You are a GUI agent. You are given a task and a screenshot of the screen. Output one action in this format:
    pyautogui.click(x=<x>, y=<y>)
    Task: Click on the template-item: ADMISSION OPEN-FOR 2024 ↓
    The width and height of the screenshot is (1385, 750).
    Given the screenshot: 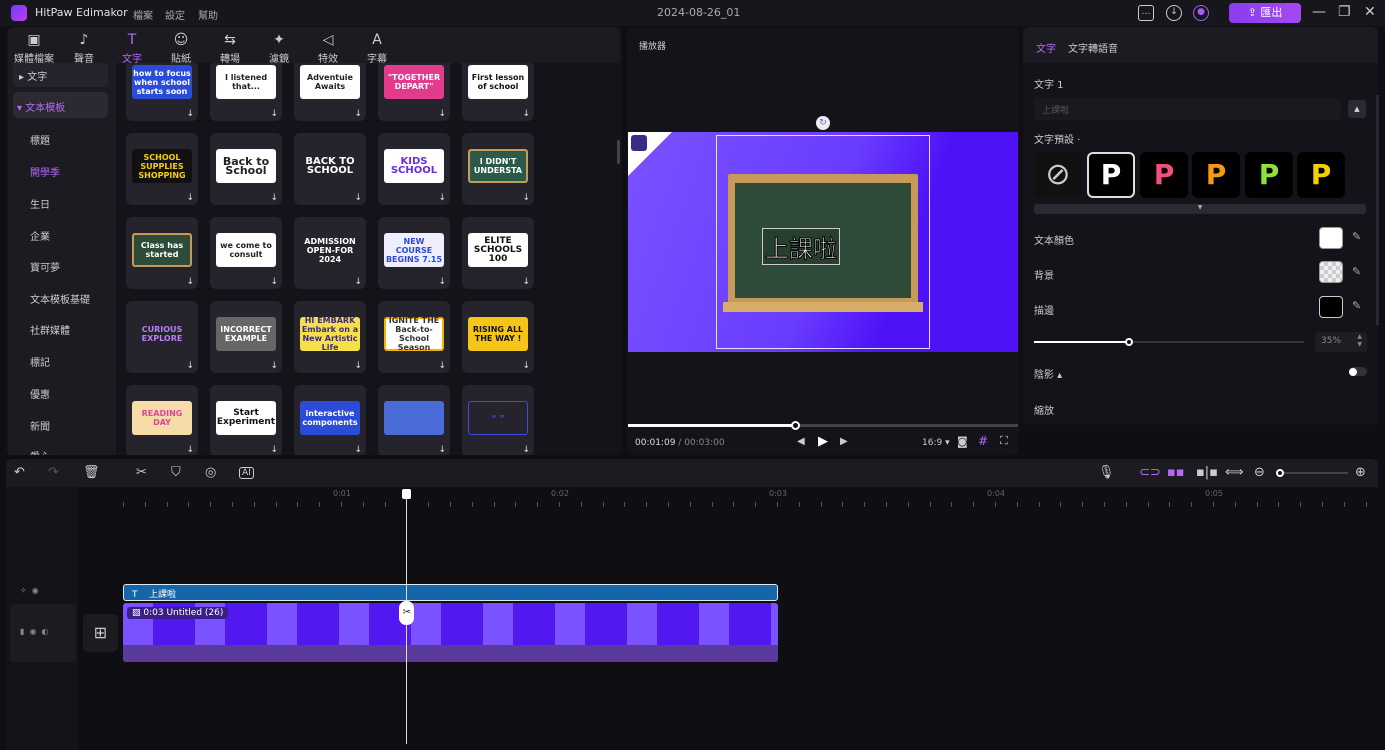 What is the action you would take?
    pyautogui.click(x=330, y=253)
    